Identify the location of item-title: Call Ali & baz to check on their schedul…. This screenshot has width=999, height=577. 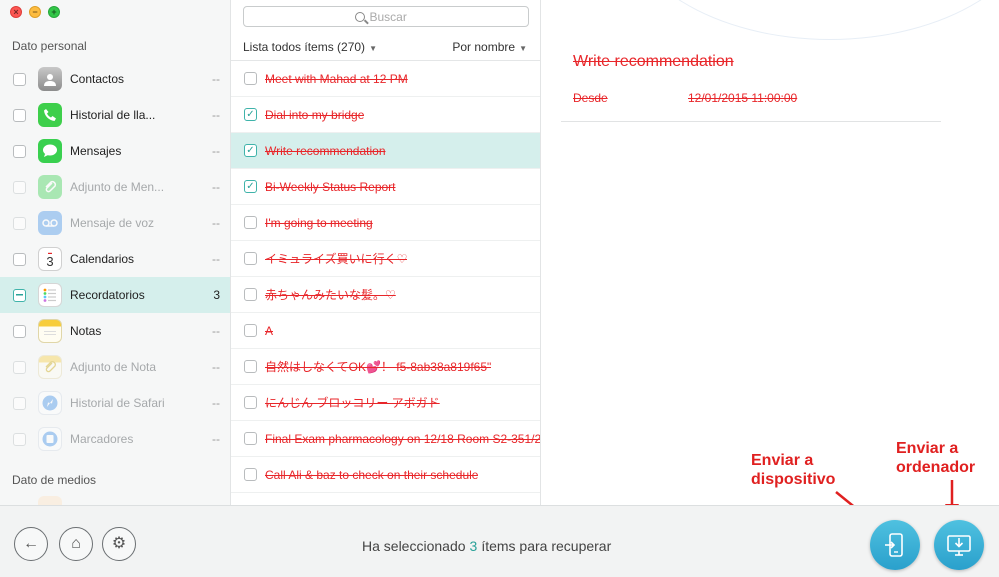
(372, 474).